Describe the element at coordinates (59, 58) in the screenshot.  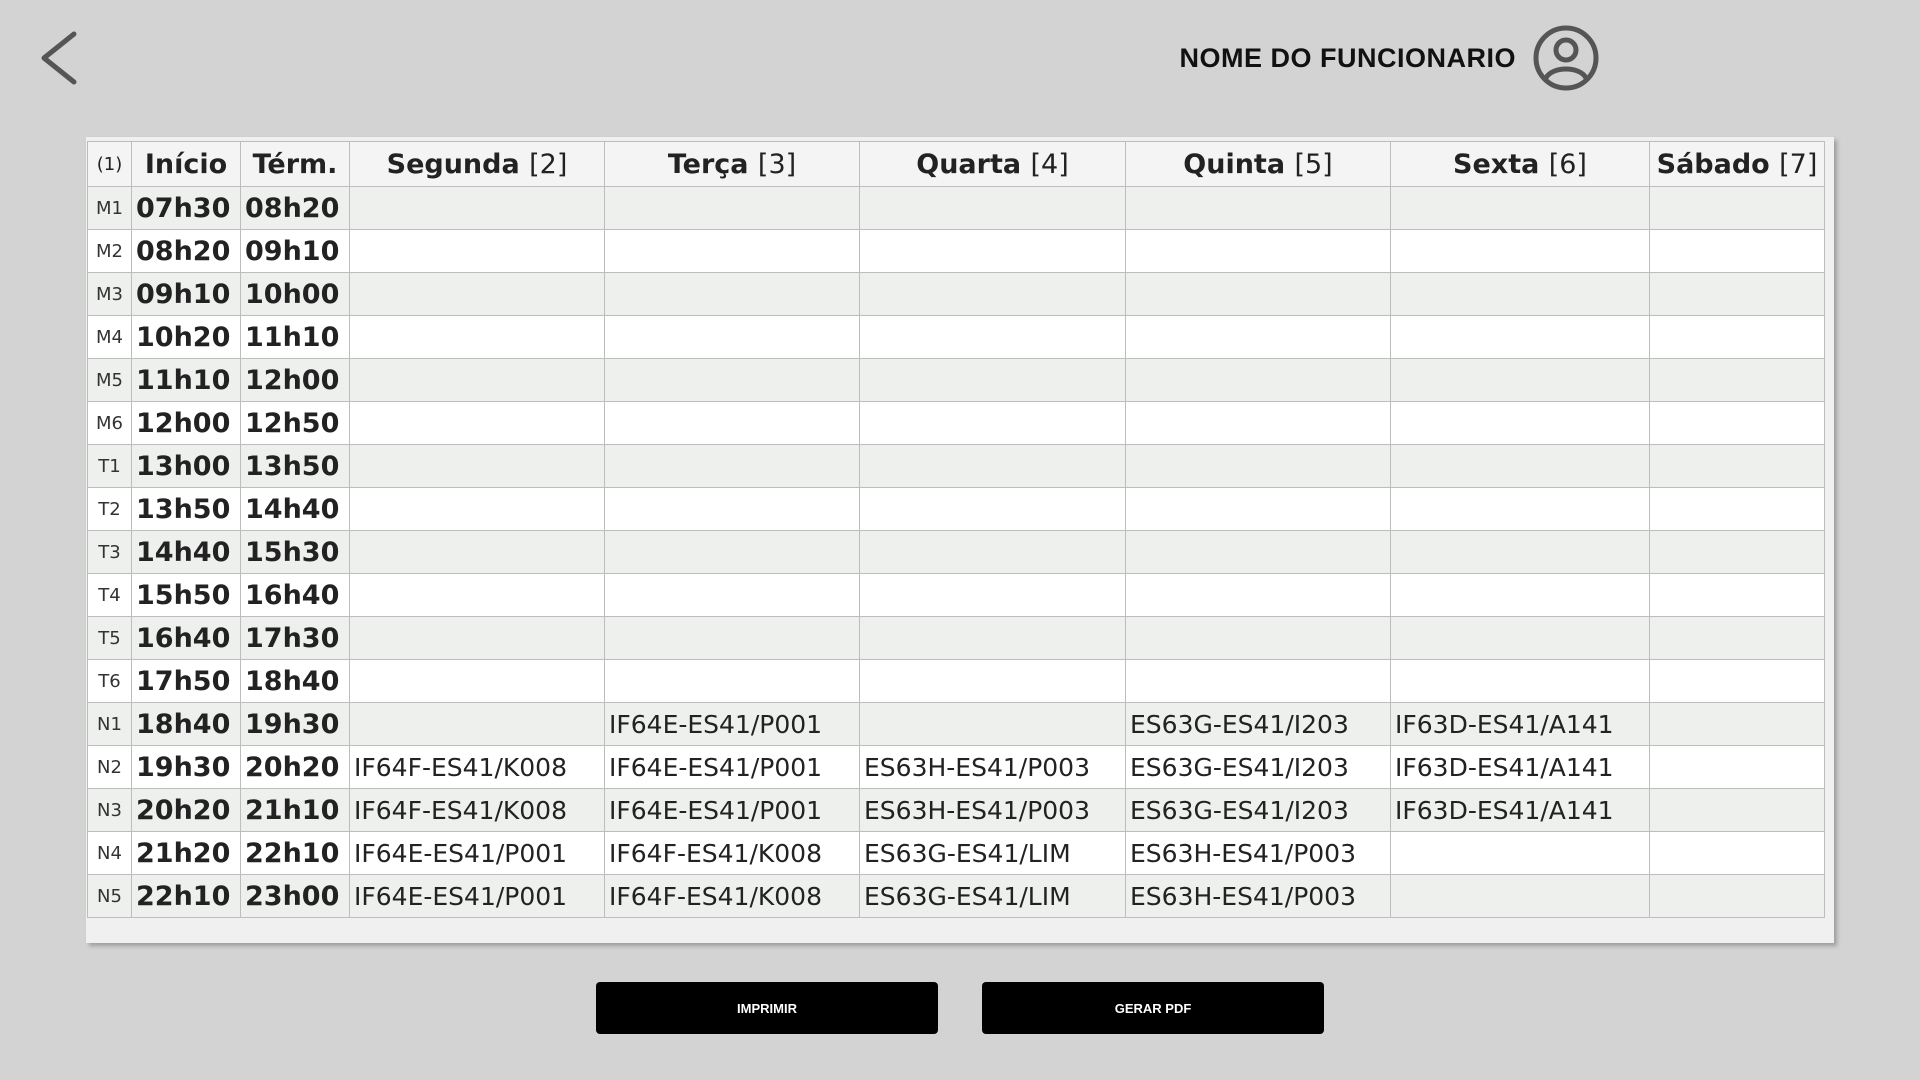
I see `back-button` at that location.